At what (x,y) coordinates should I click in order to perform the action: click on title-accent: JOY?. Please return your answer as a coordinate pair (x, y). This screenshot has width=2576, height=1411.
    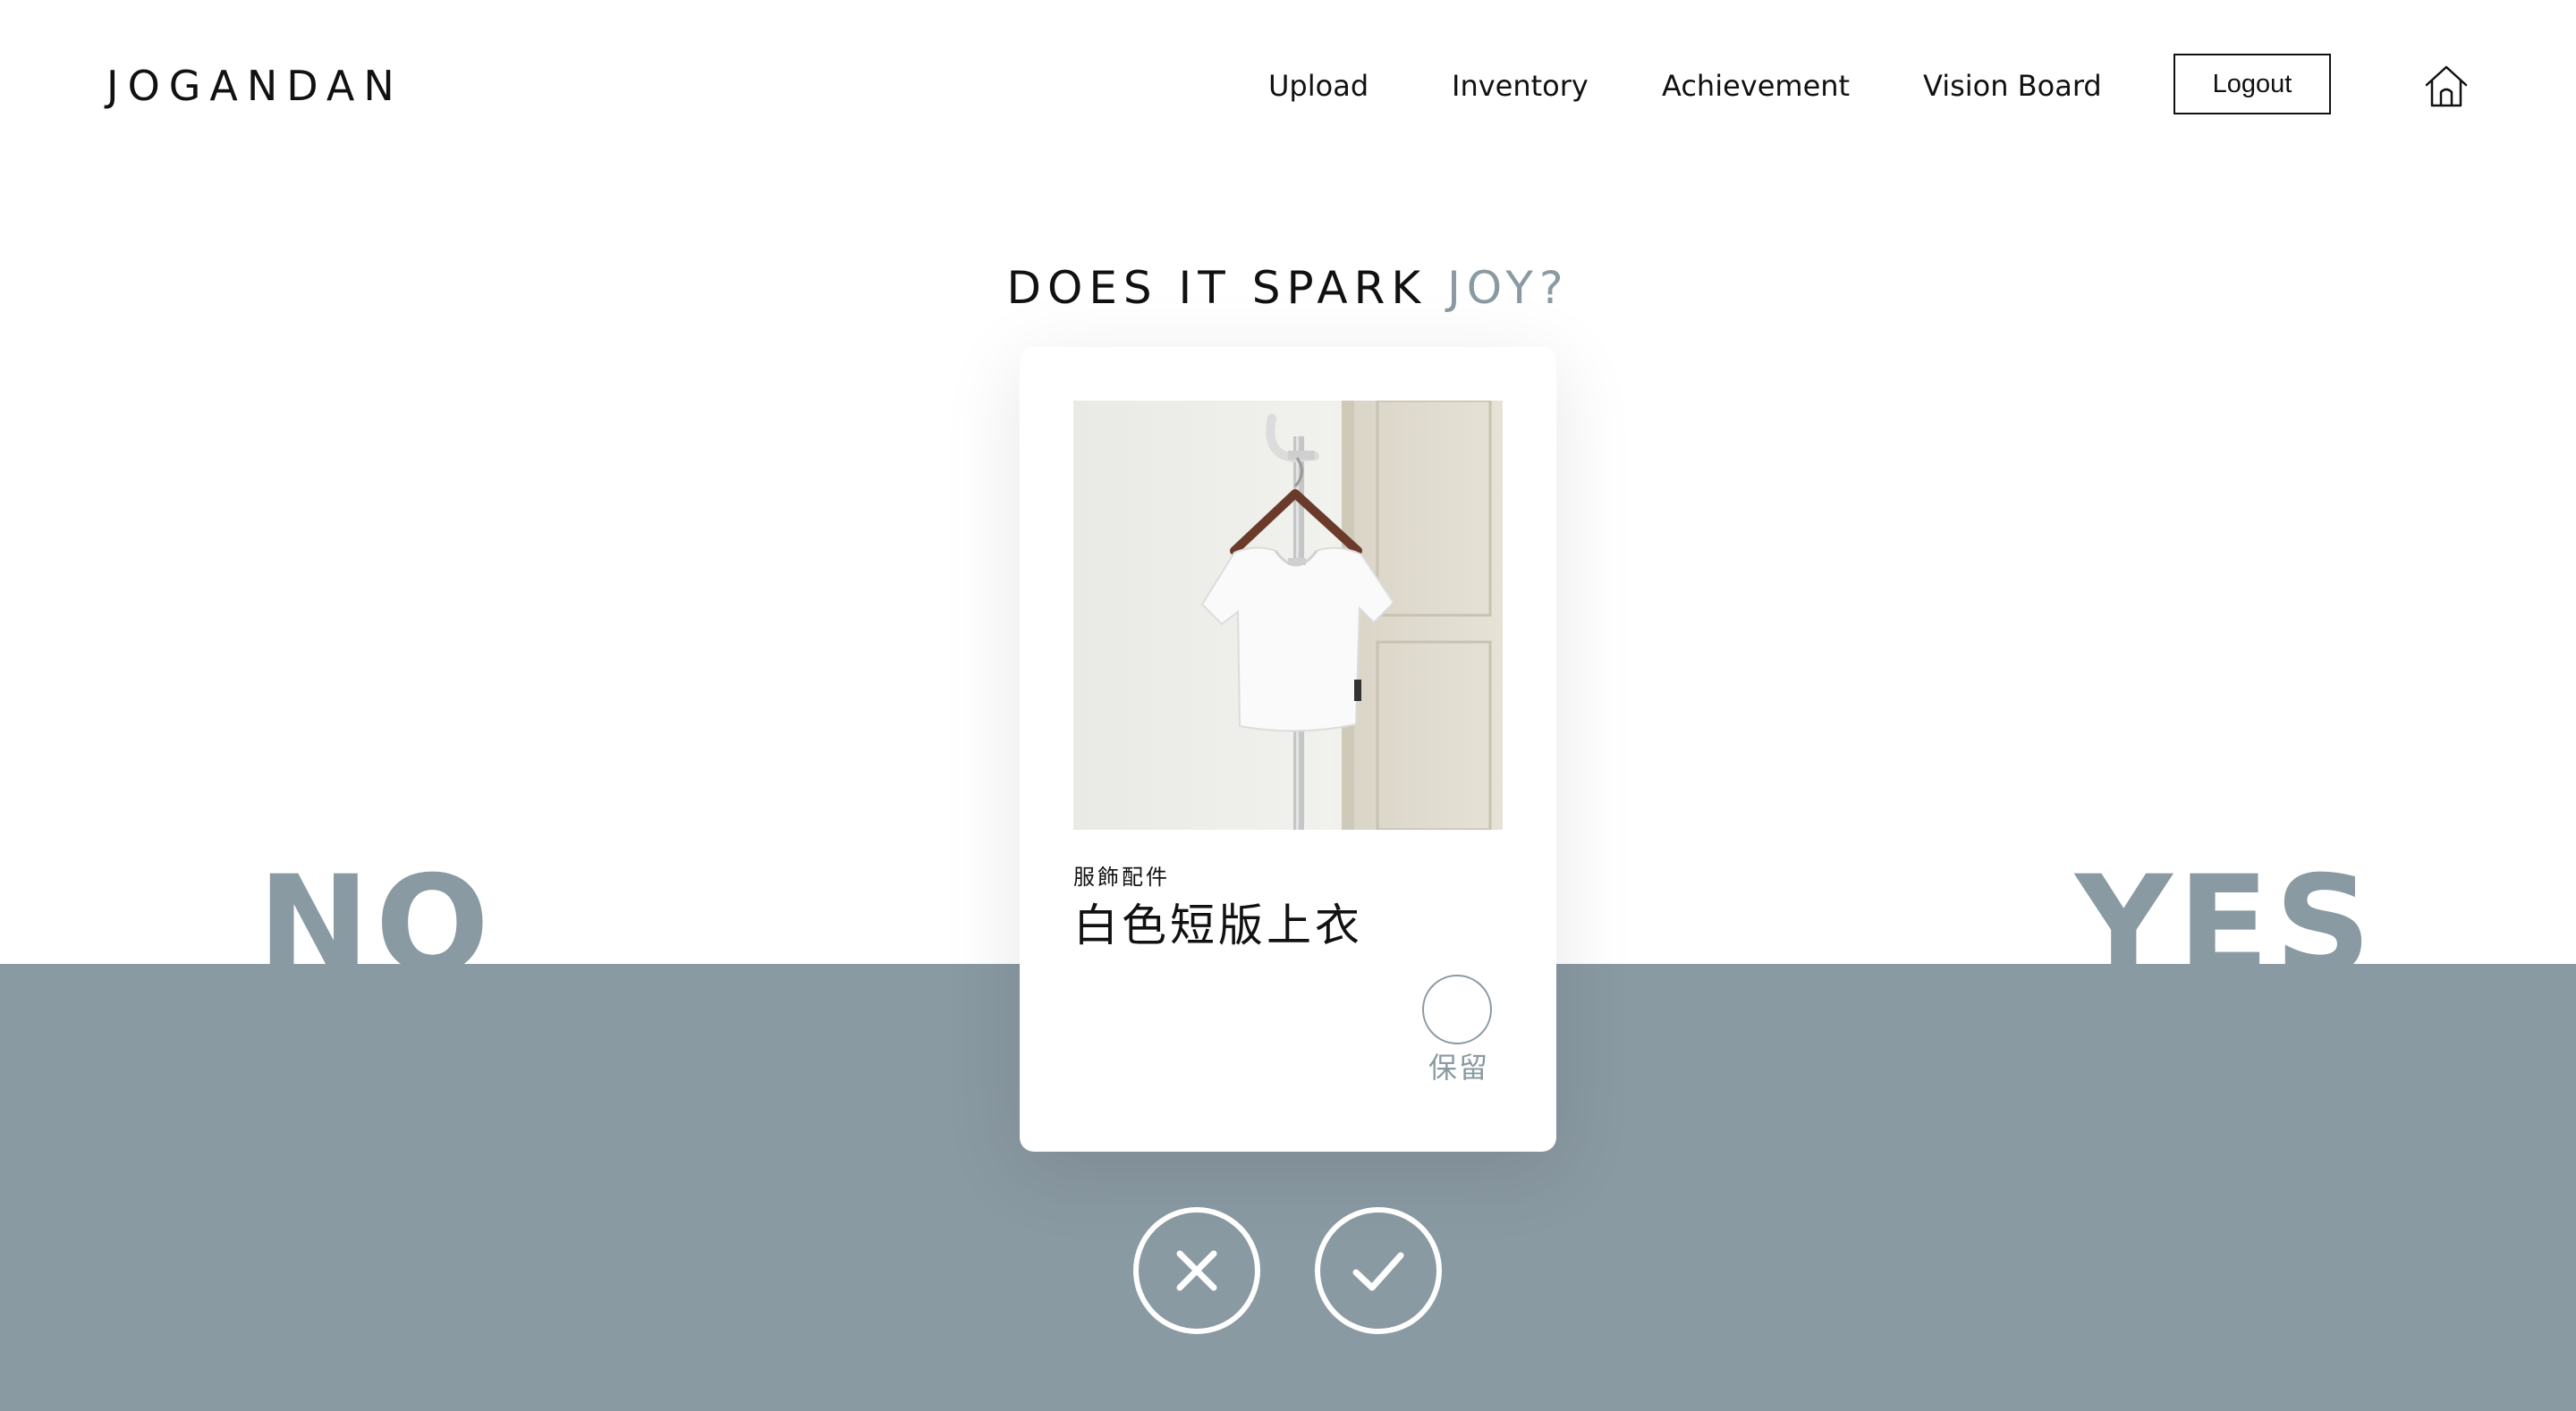
    Looking at the image, I should click on (1508, 288).